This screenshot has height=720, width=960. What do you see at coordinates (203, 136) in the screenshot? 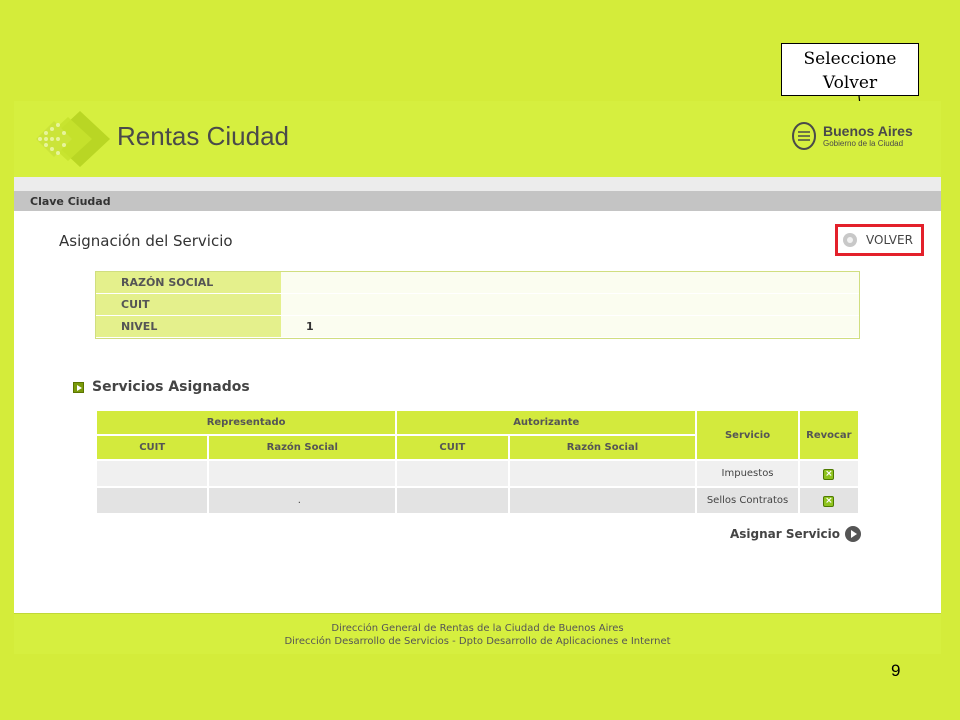
I see `app-name: Rentas Ciudad` at bounding box center [203, 136].